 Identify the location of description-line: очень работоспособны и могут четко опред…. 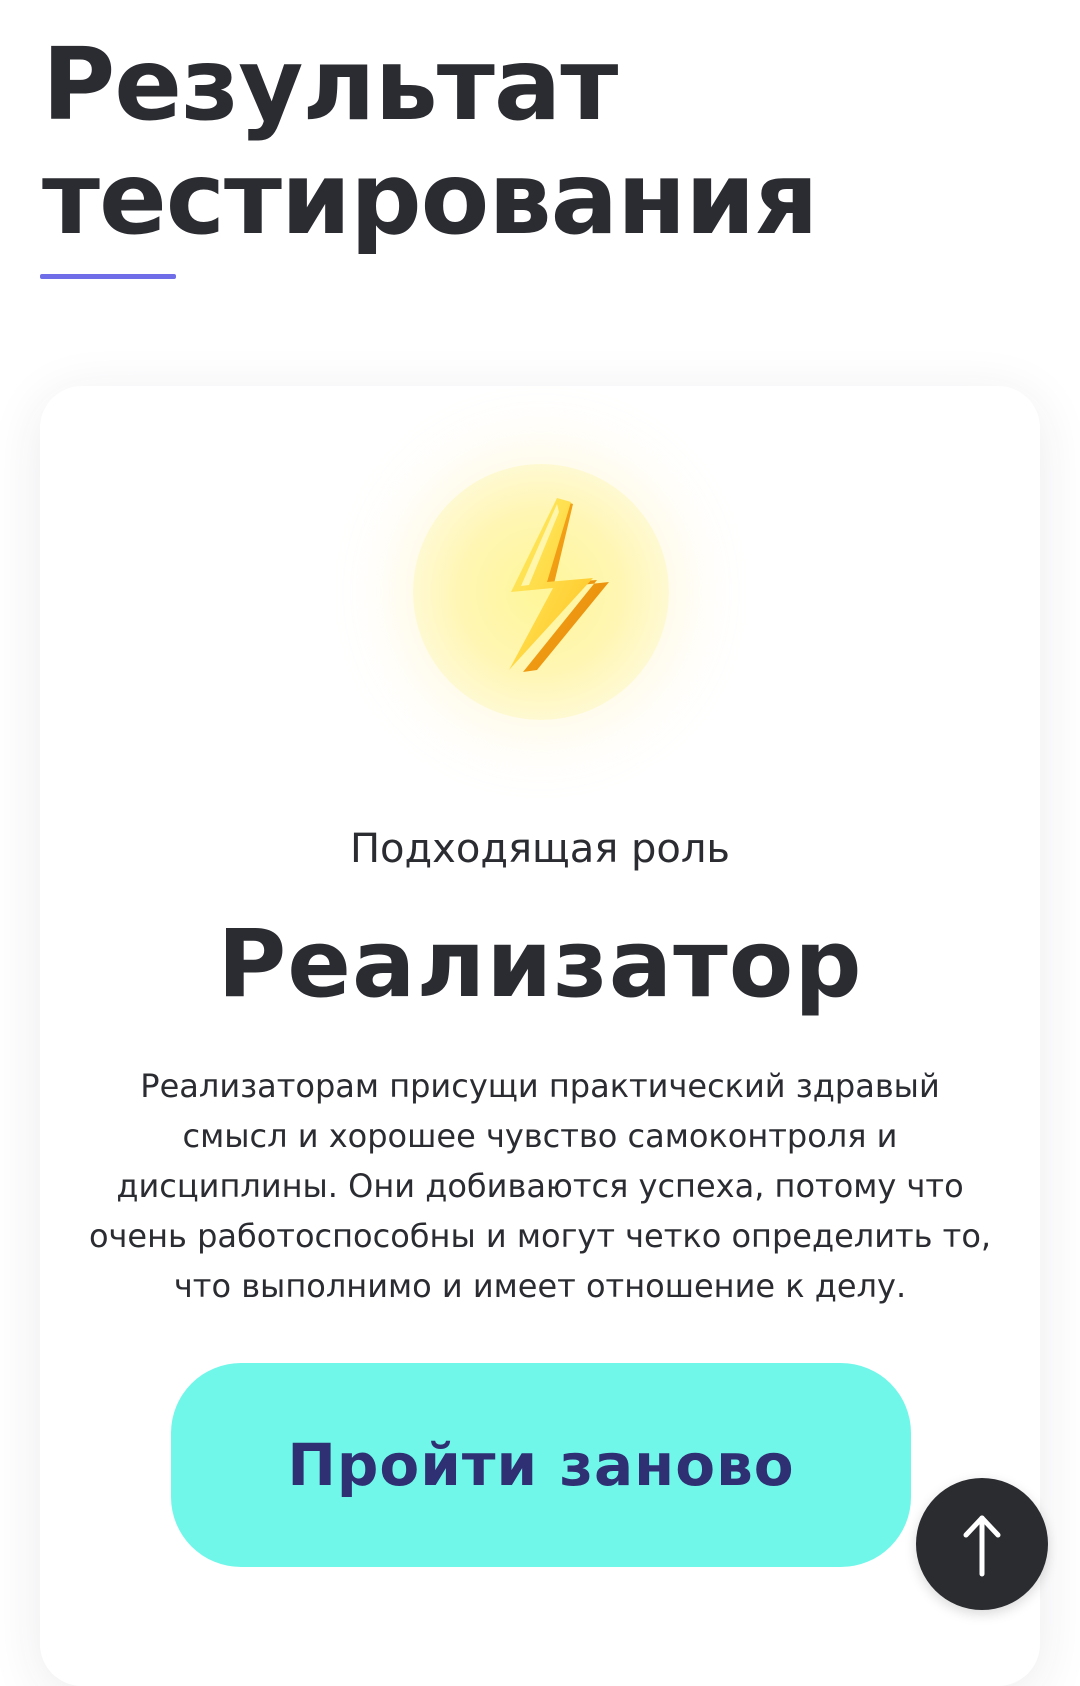
(540, 1236).